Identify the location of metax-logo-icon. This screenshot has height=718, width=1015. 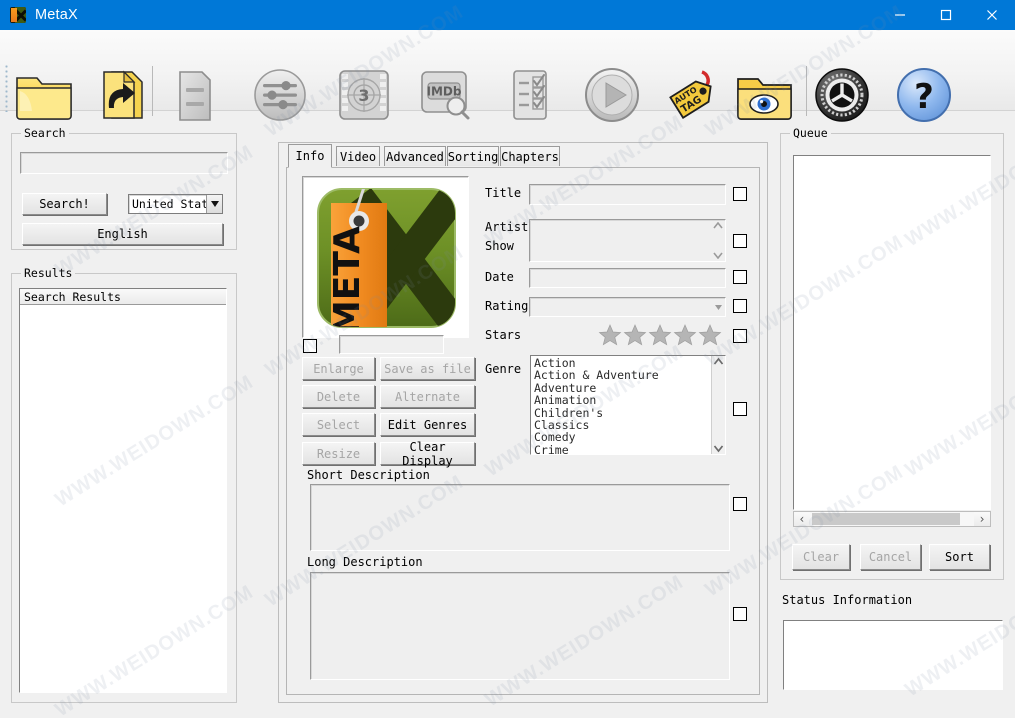
(18, 15).